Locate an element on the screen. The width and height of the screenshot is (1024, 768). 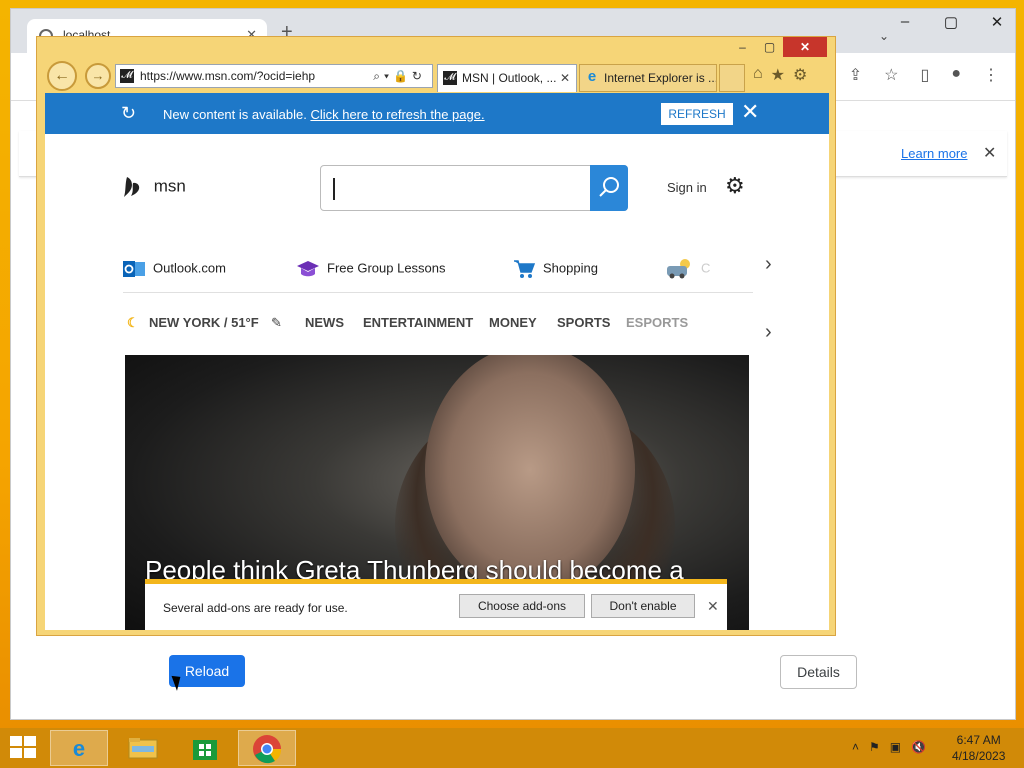
folder-icon is located at coordinates (143, 748).